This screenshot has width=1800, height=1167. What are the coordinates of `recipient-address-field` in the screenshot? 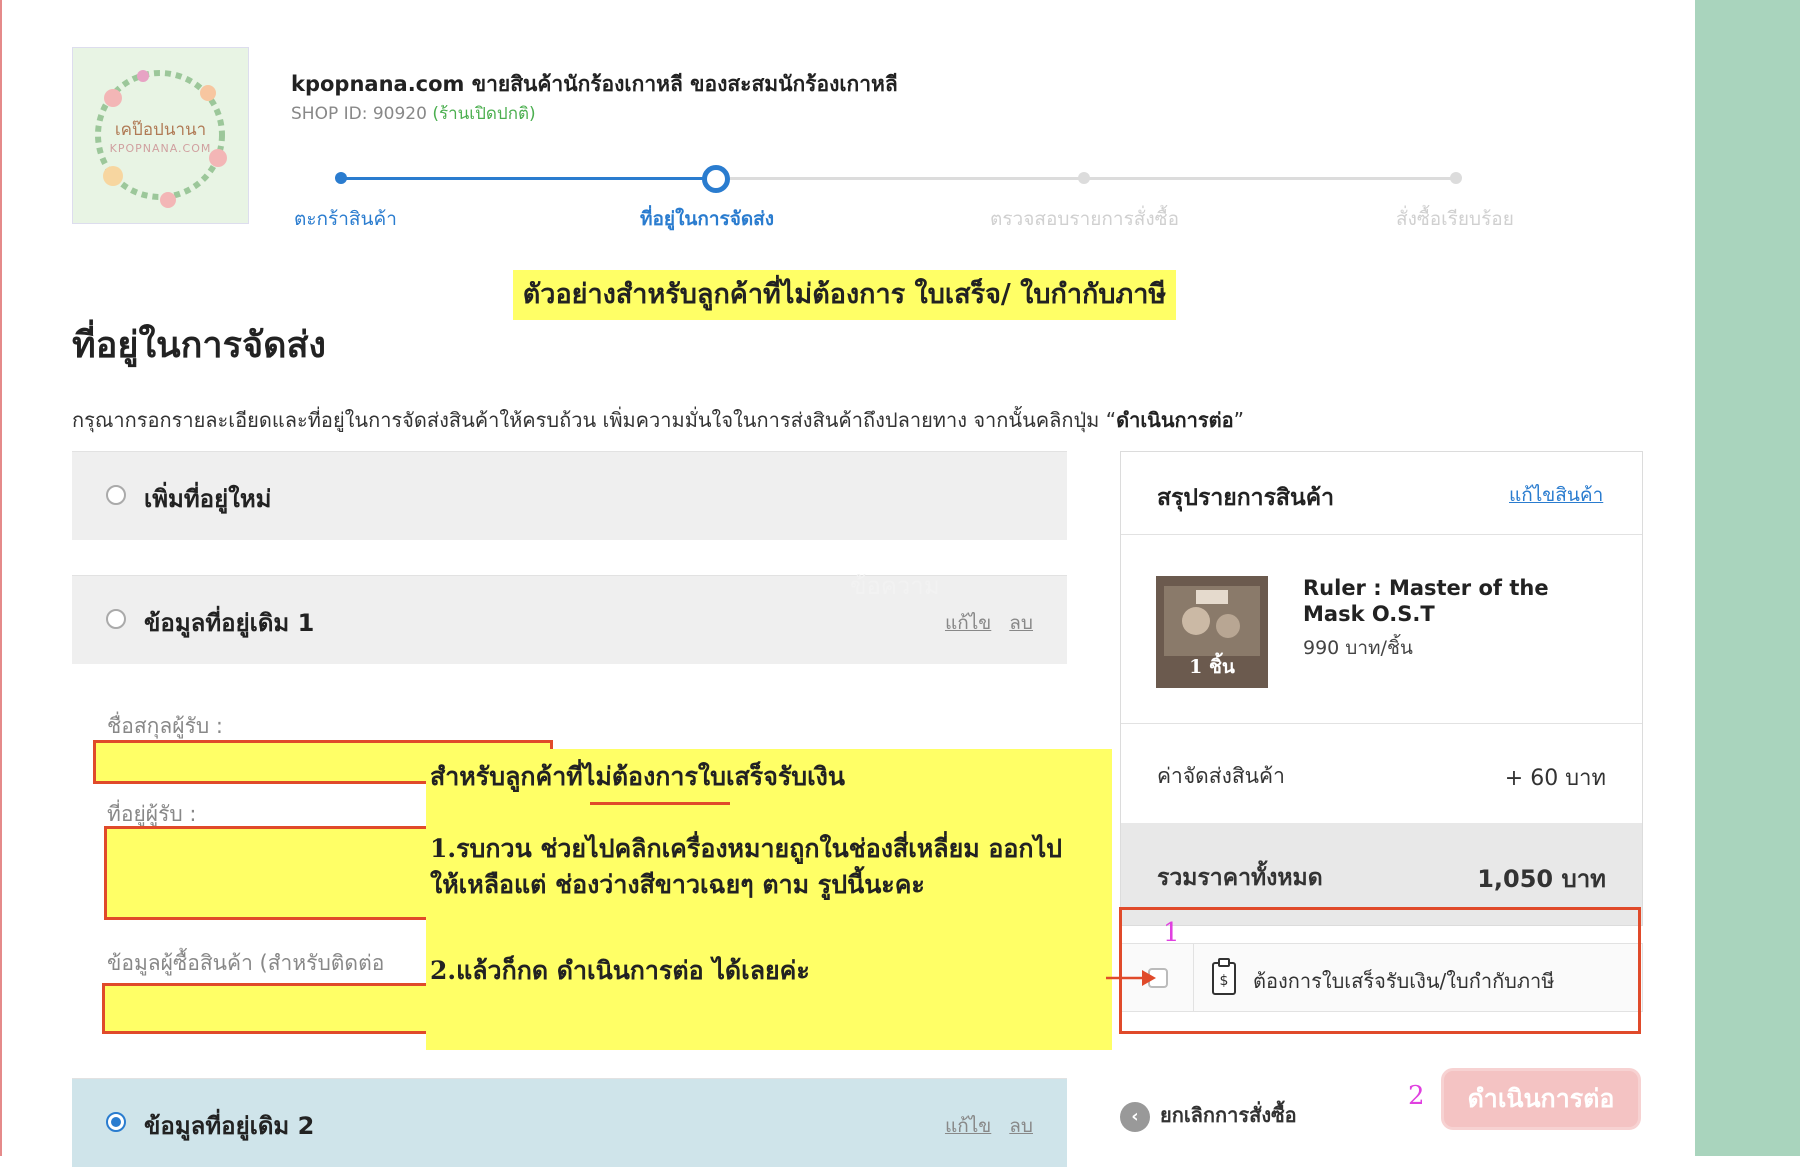 It's located at (271, 873).